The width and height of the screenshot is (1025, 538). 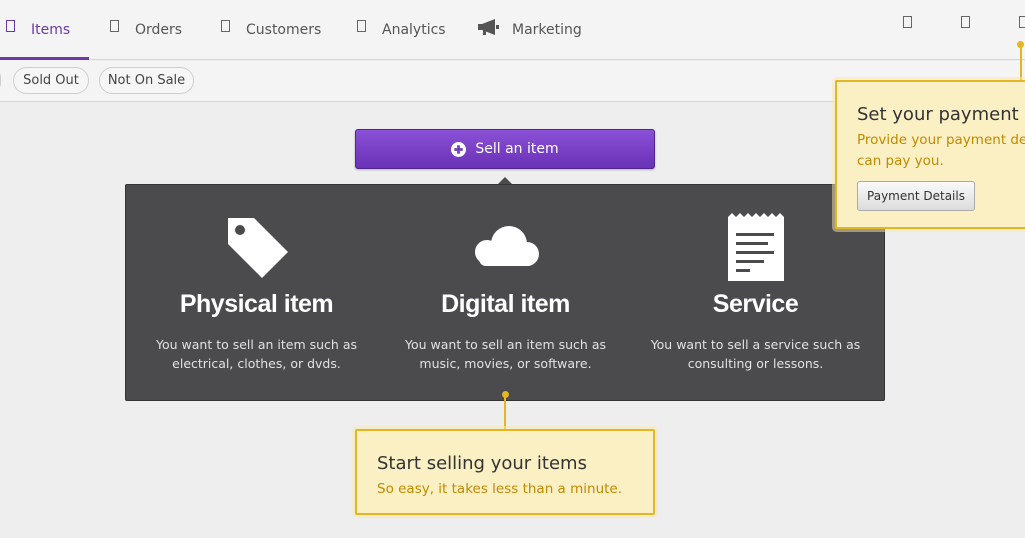 I want to click on settings-icon, so click(x=965, y=22).